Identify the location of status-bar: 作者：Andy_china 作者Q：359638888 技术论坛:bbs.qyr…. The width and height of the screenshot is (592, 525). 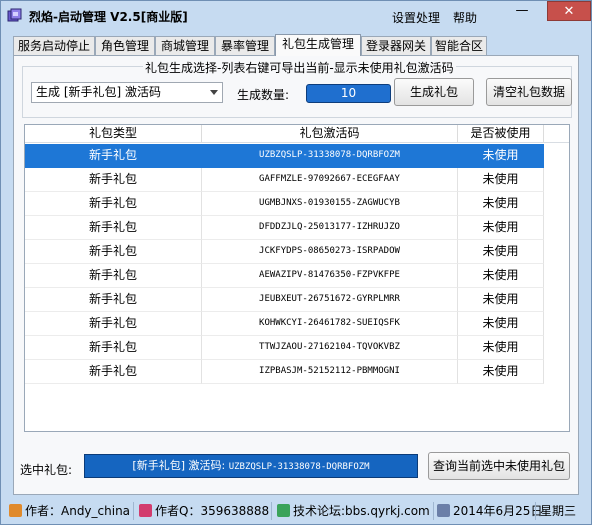
(296, 511).